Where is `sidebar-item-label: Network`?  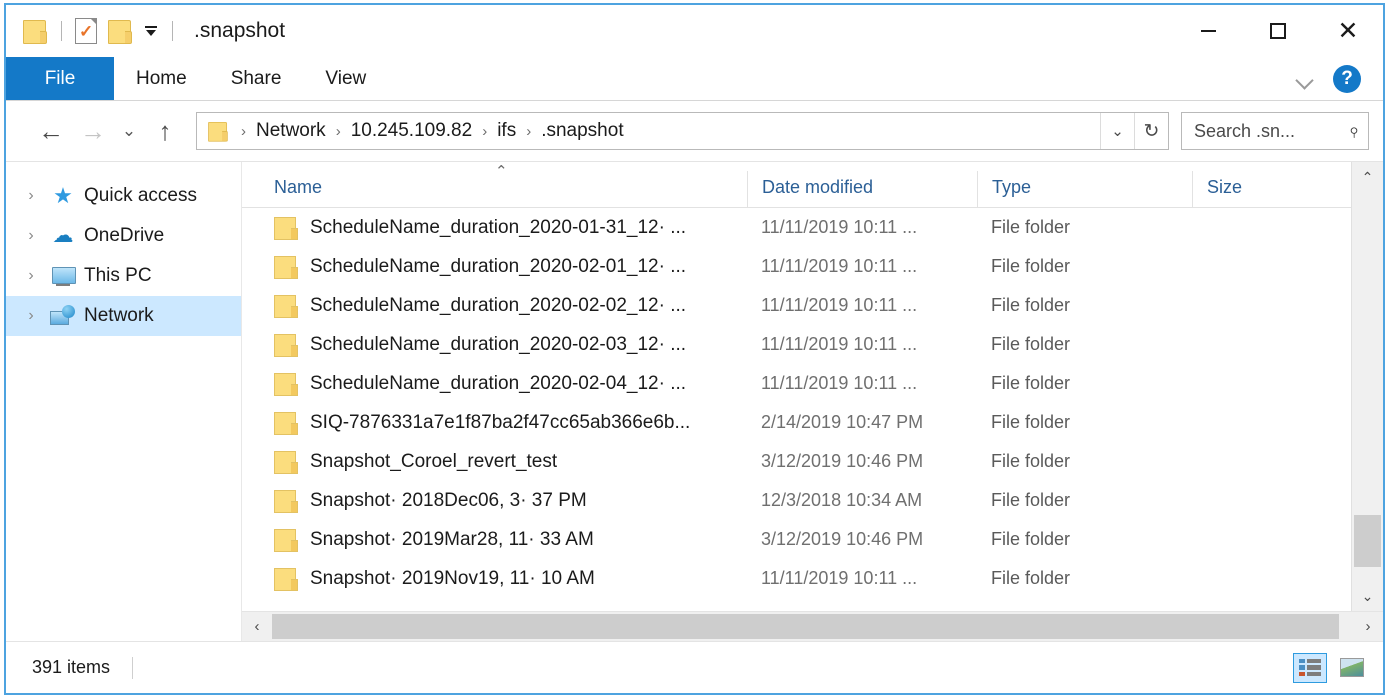 sidebar-item-label: Network is located at coordinates (119, 315).